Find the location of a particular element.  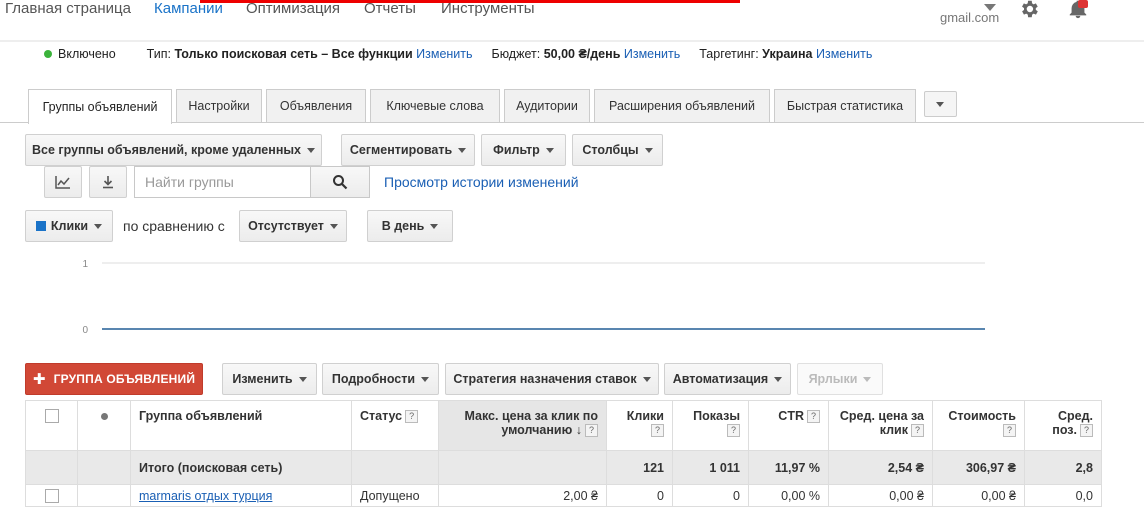

total-cost: 306,97 ₴ is located at coordinates (978, 467).